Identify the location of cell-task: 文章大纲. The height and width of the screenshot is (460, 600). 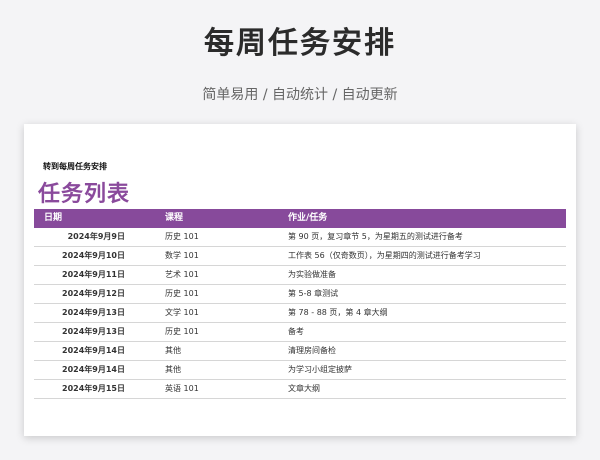
(304, 388).